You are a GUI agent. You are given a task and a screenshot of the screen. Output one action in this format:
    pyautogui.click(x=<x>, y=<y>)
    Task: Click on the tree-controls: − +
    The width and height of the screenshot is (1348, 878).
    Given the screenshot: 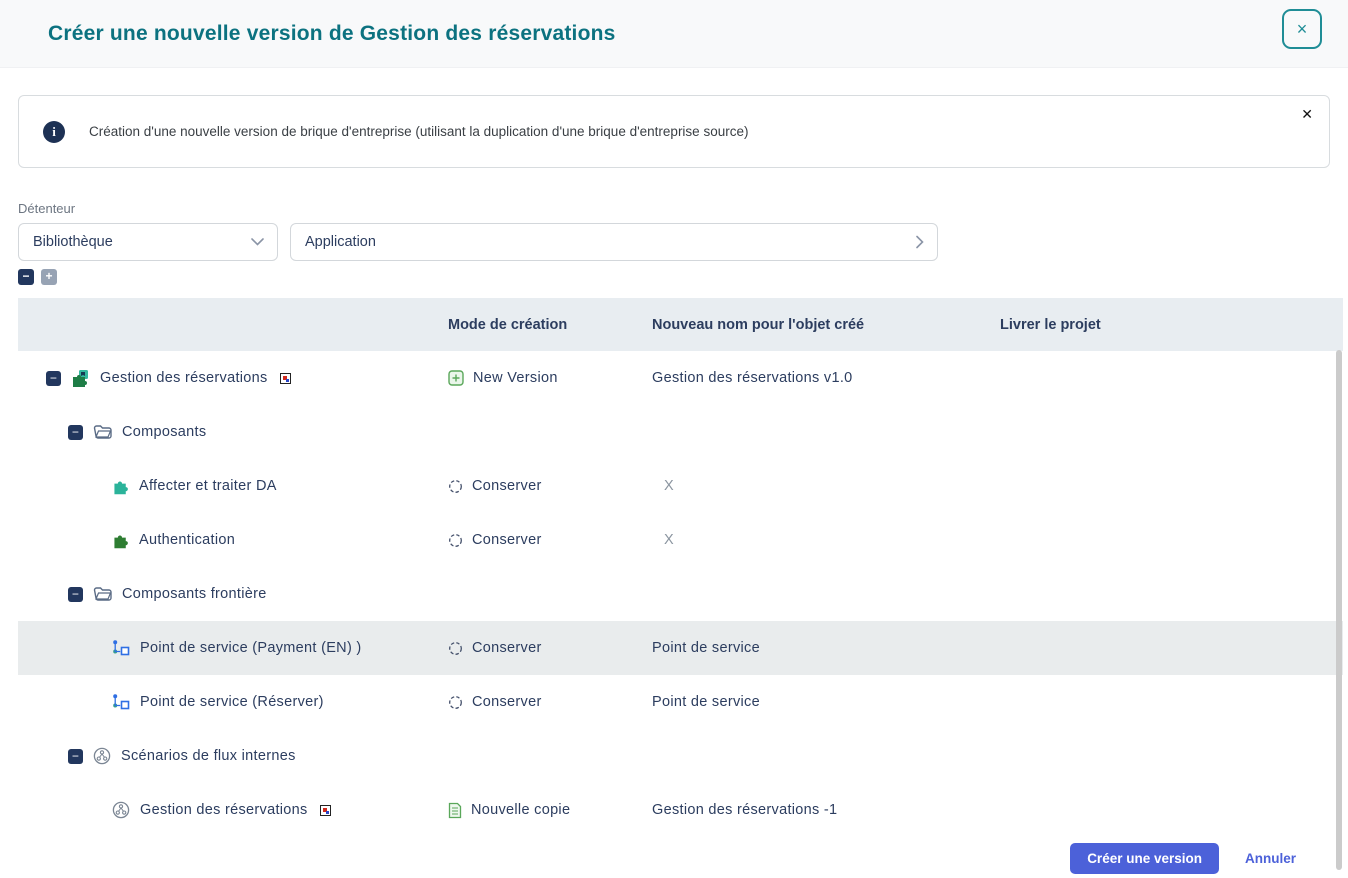 What is the action you would take?
    pyautogui.click(x=674, y=277)
    